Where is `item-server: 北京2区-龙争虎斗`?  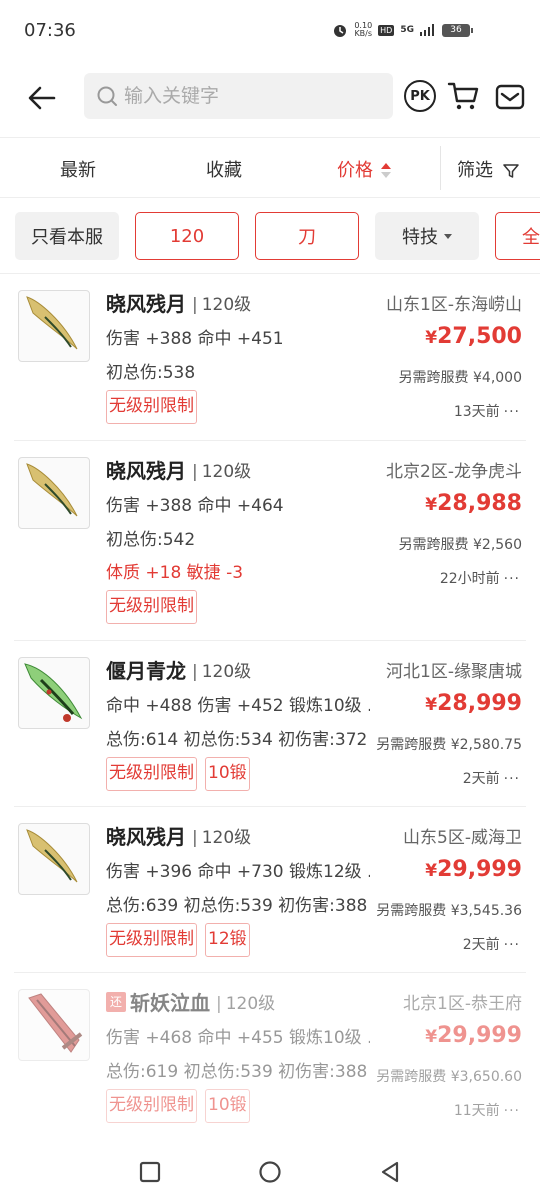
item-server: 北京2区-龙争虎斗 is located at coordinates (454, 472).